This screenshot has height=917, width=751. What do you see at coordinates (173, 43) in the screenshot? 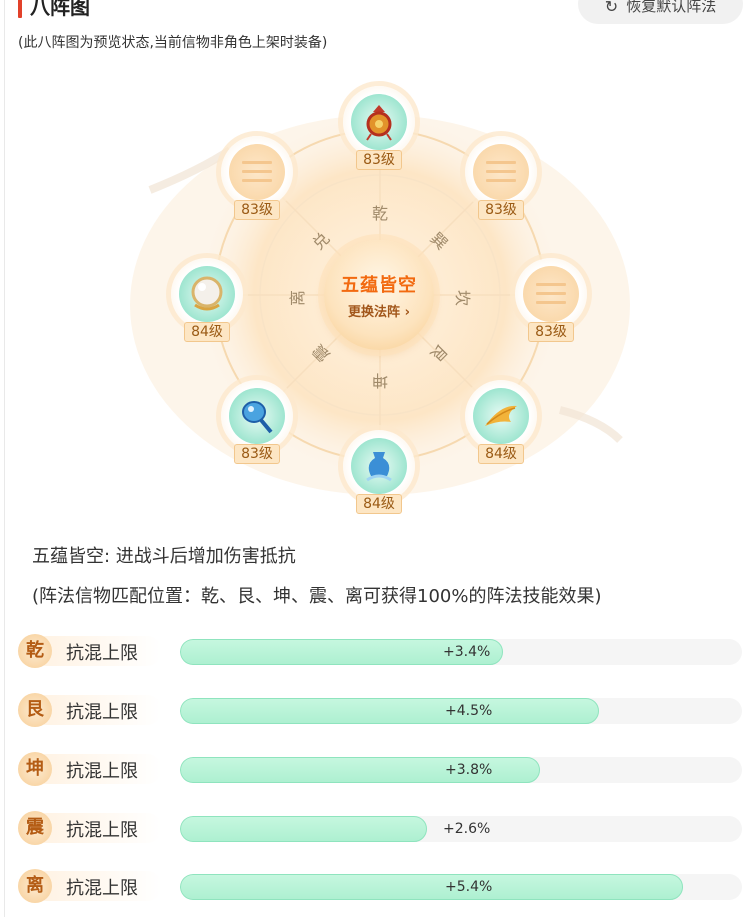
I see `preview-note: (此八阵图为预览状态,当前信物非角色上架时装备)` at bounding box center [173, 43].